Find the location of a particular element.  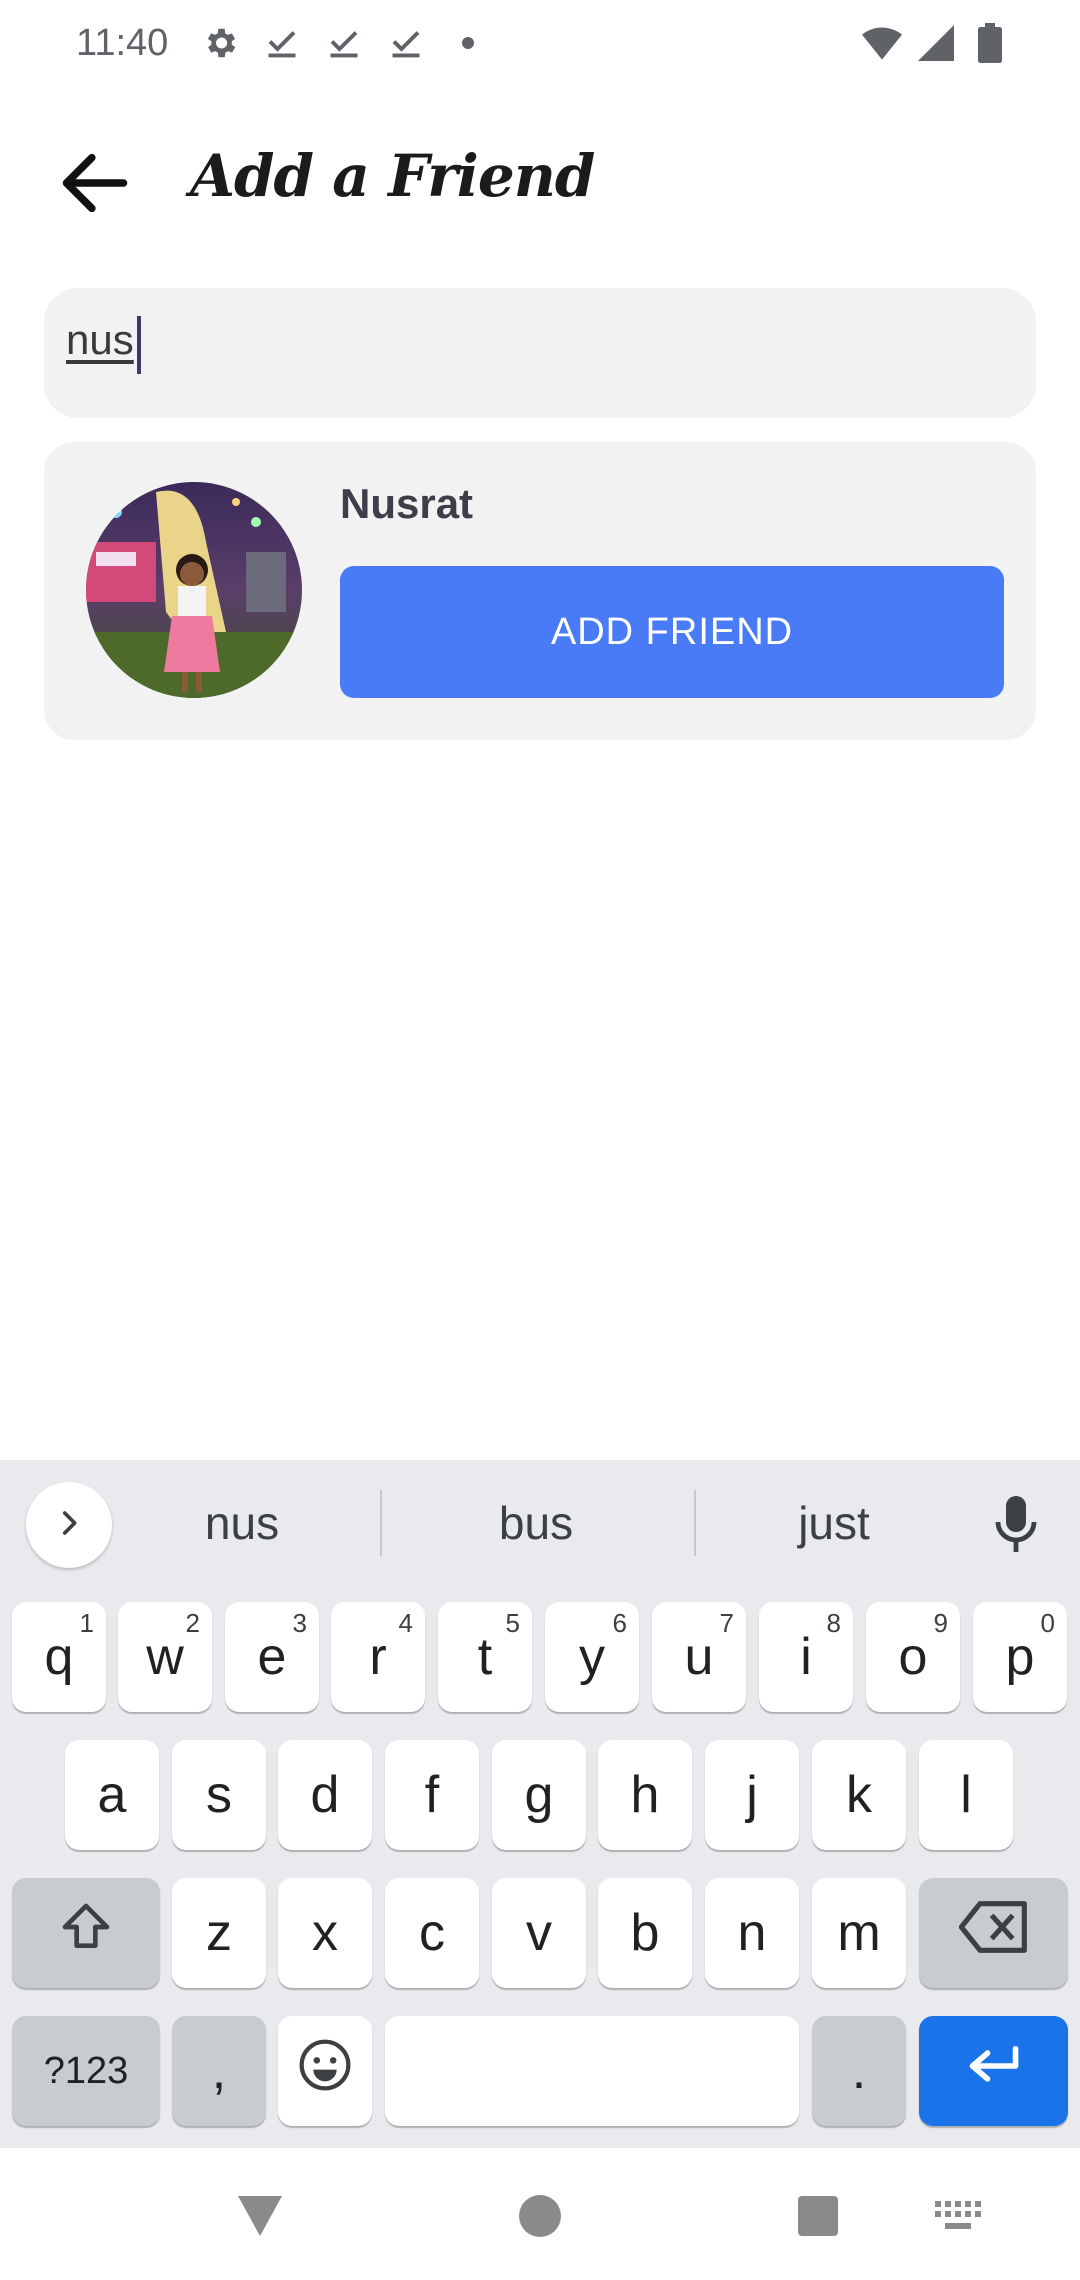

key-label: p is located at coordinates (1020, 1657).